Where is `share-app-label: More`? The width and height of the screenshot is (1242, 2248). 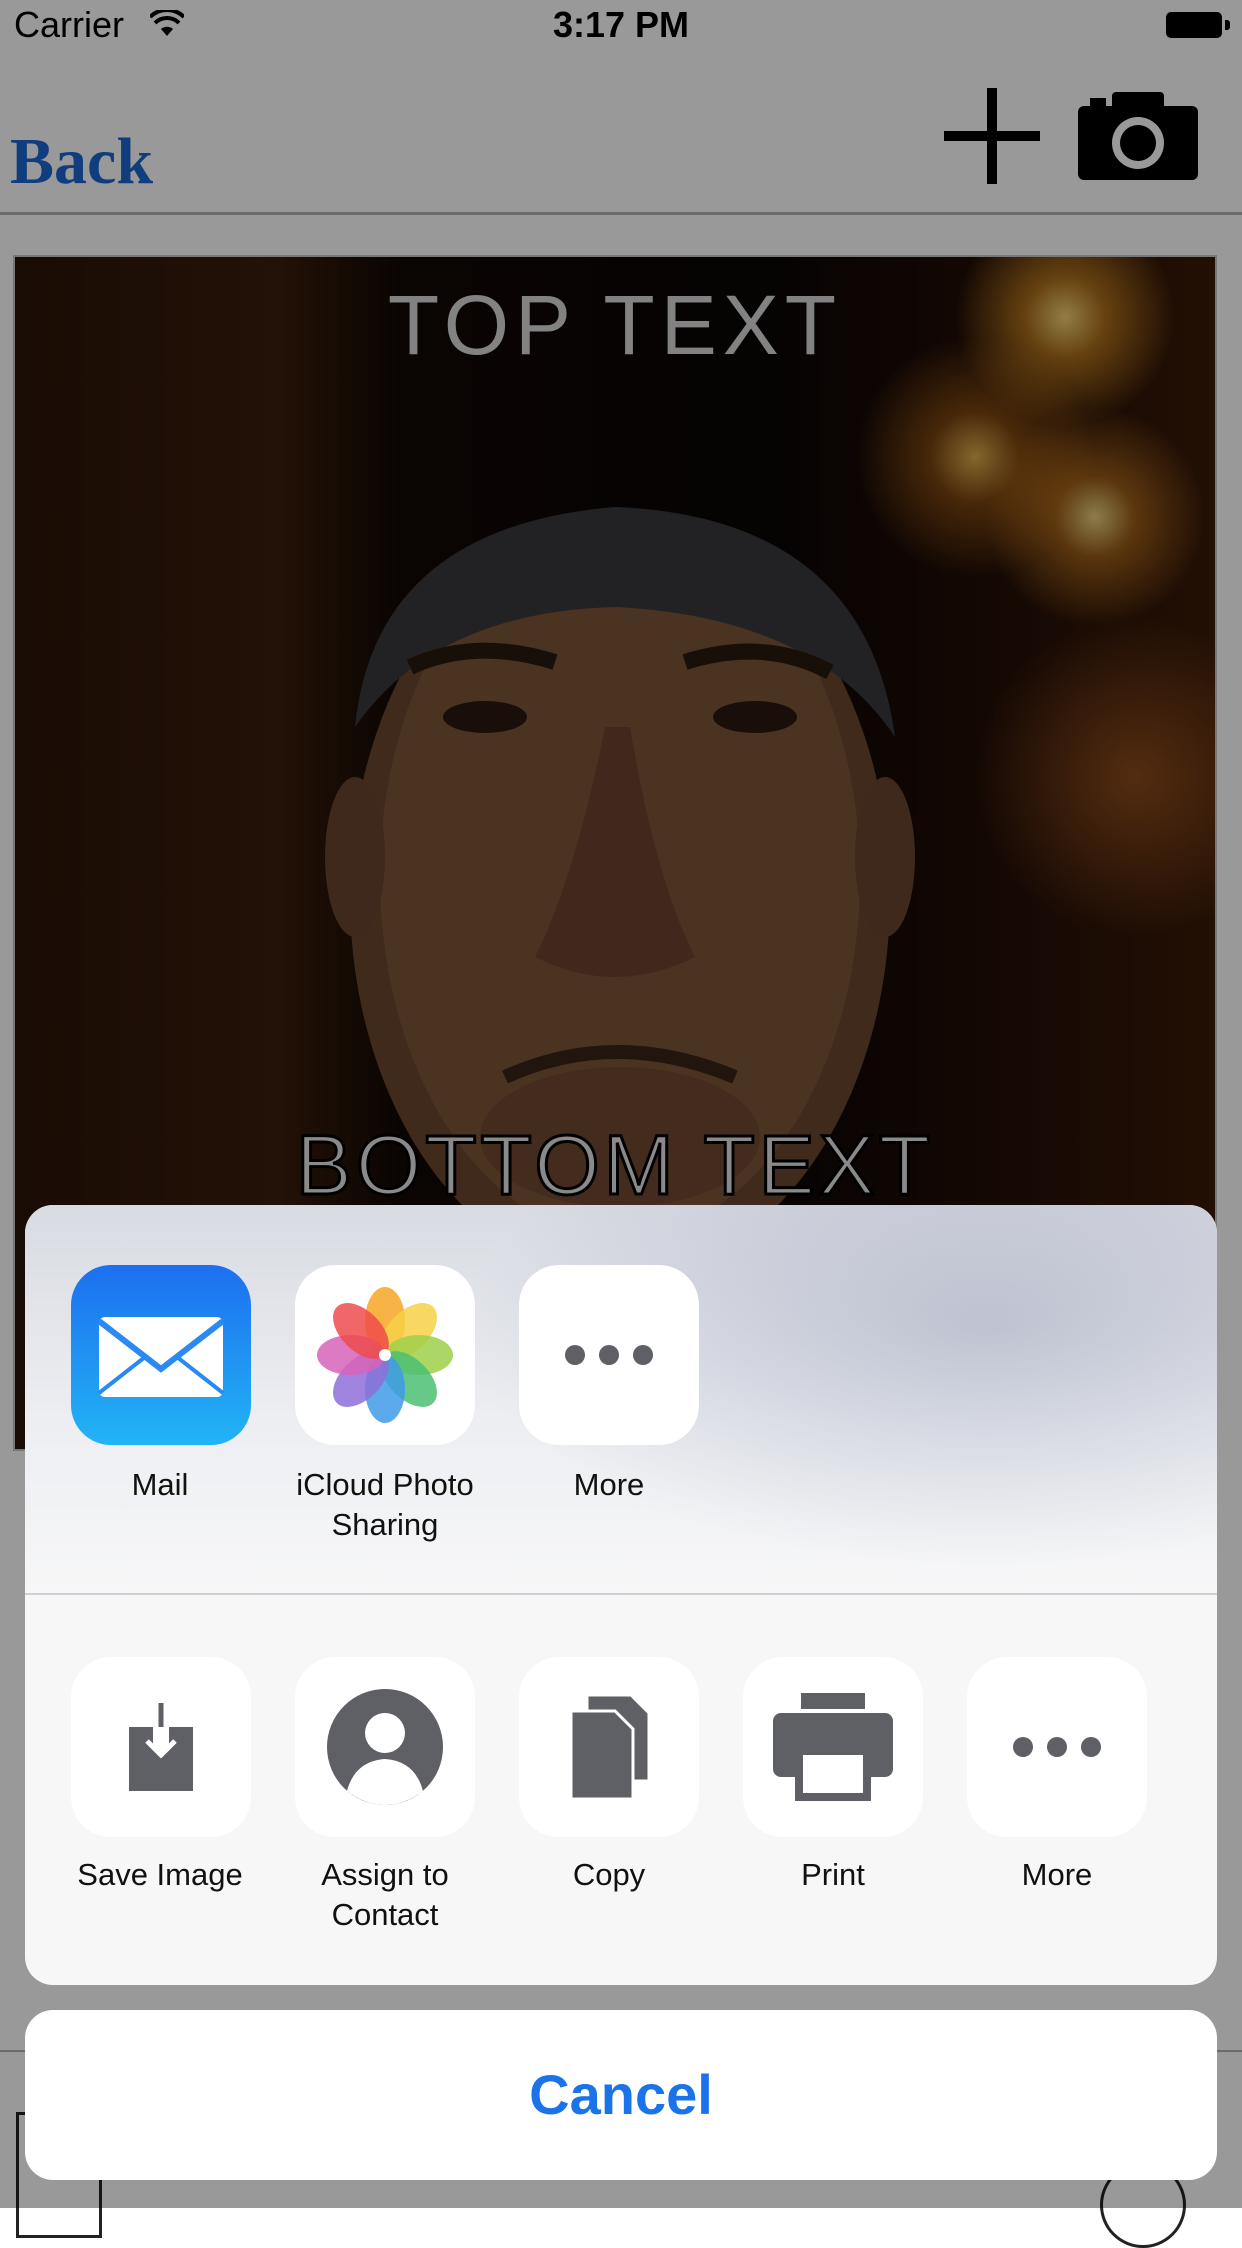
share-app-label: More is located at coordinates (609, 1484).